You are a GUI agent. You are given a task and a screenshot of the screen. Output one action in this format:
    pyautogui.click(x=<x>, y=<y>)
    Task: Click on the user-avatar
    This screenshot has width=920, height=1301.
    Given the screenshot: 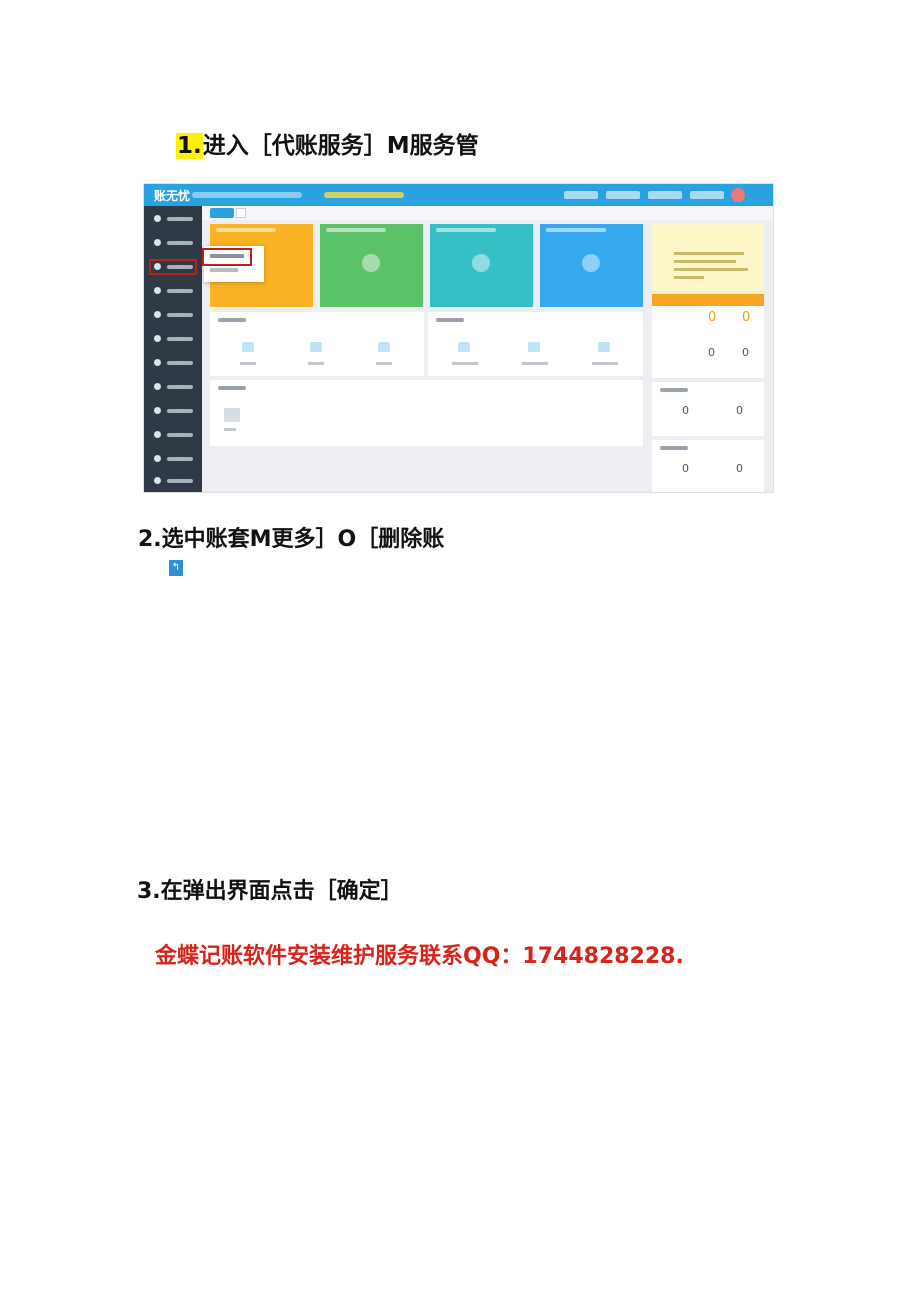 What is the action you would take?
    pyautogui.click(x=738, y=195)
    